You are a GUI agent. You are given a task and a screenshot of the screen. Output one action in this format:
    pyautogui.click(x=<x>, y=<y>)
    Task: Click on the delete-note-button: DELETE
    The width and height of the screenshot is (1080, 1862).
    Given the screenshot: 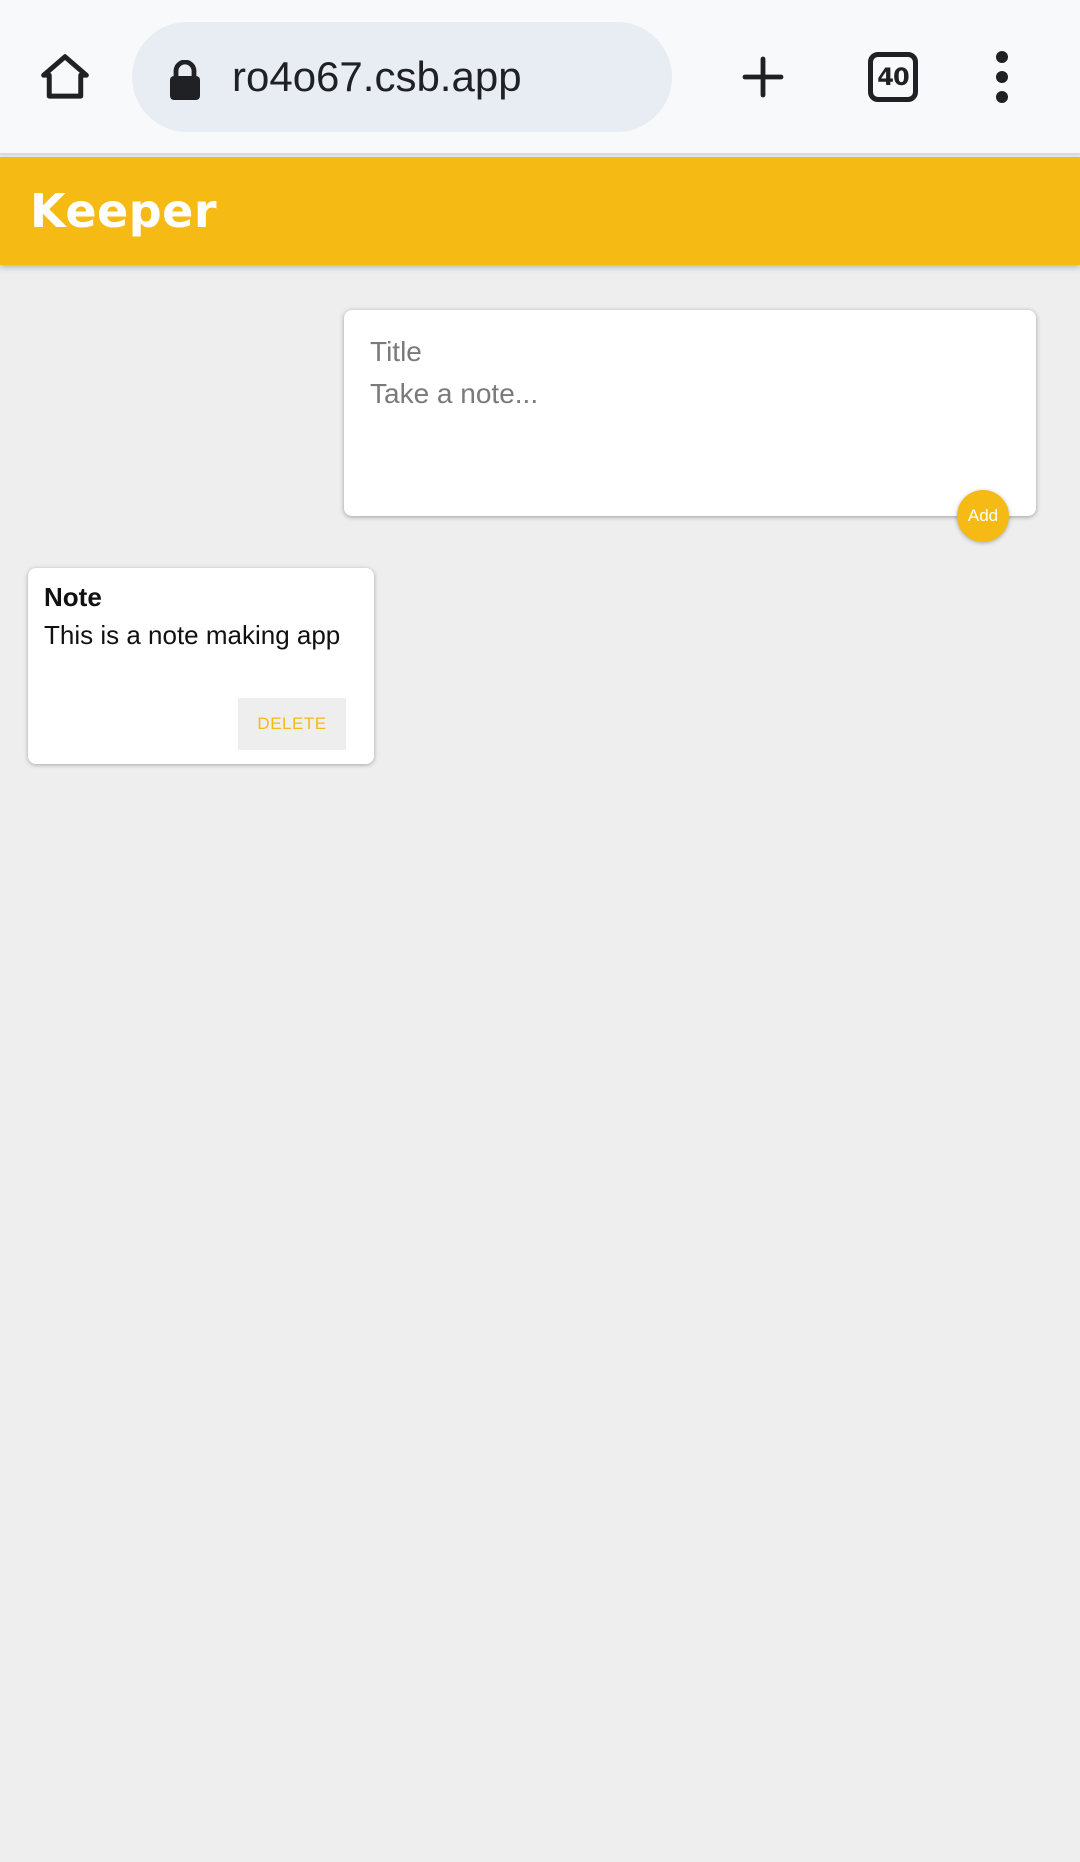 What is the action you would take?
    pyautogui.click(x=292, y=724)
    